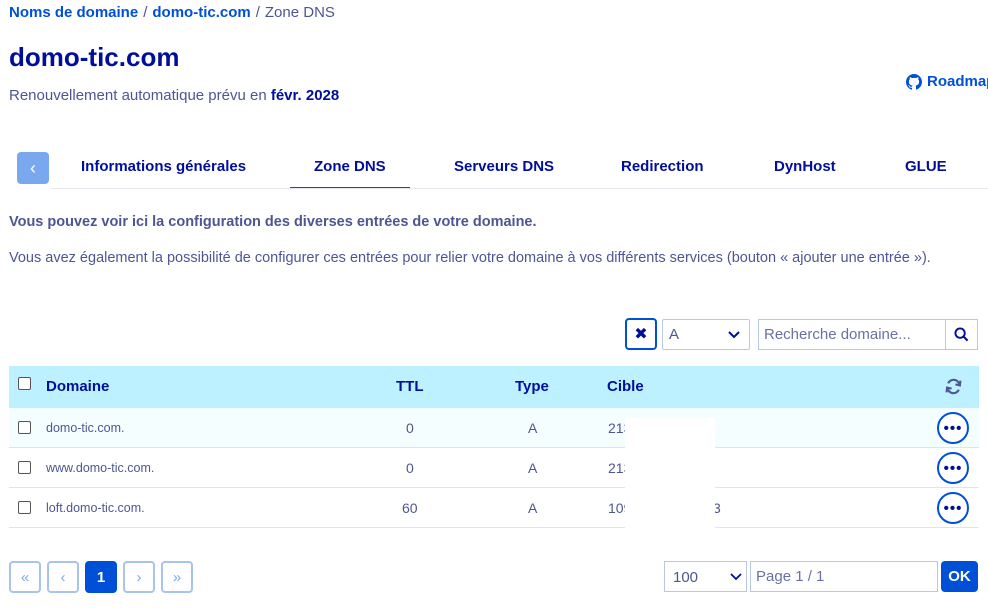 The height and width of the screenshot is (608, 988). Describe the element at coordinates (706, 334) in the screenshot. I see `record-type-select: A` at that location.